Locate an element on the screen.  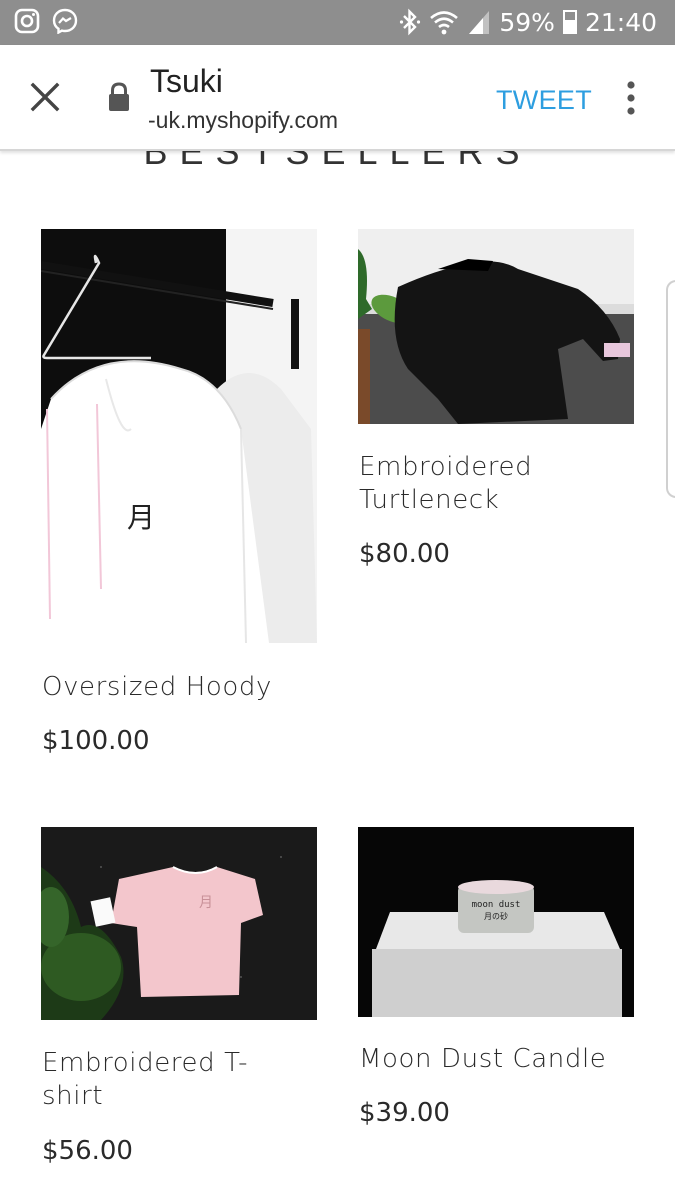
product-card-candle: moon dust 月の砂 Moon Dust Candle is located at coordinates (496, 977).